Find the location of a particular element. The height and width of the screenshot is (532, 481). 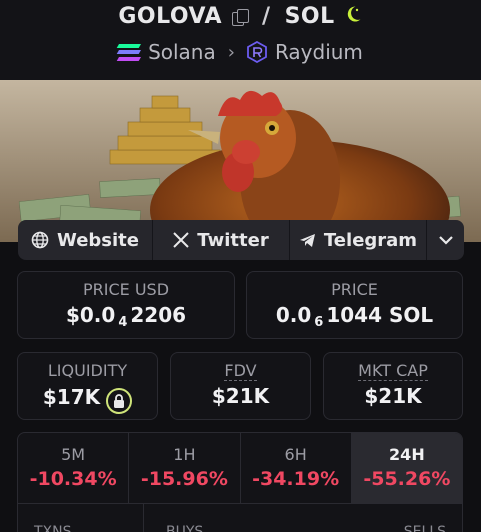

lock-icon is located at coordinates (119, 401).